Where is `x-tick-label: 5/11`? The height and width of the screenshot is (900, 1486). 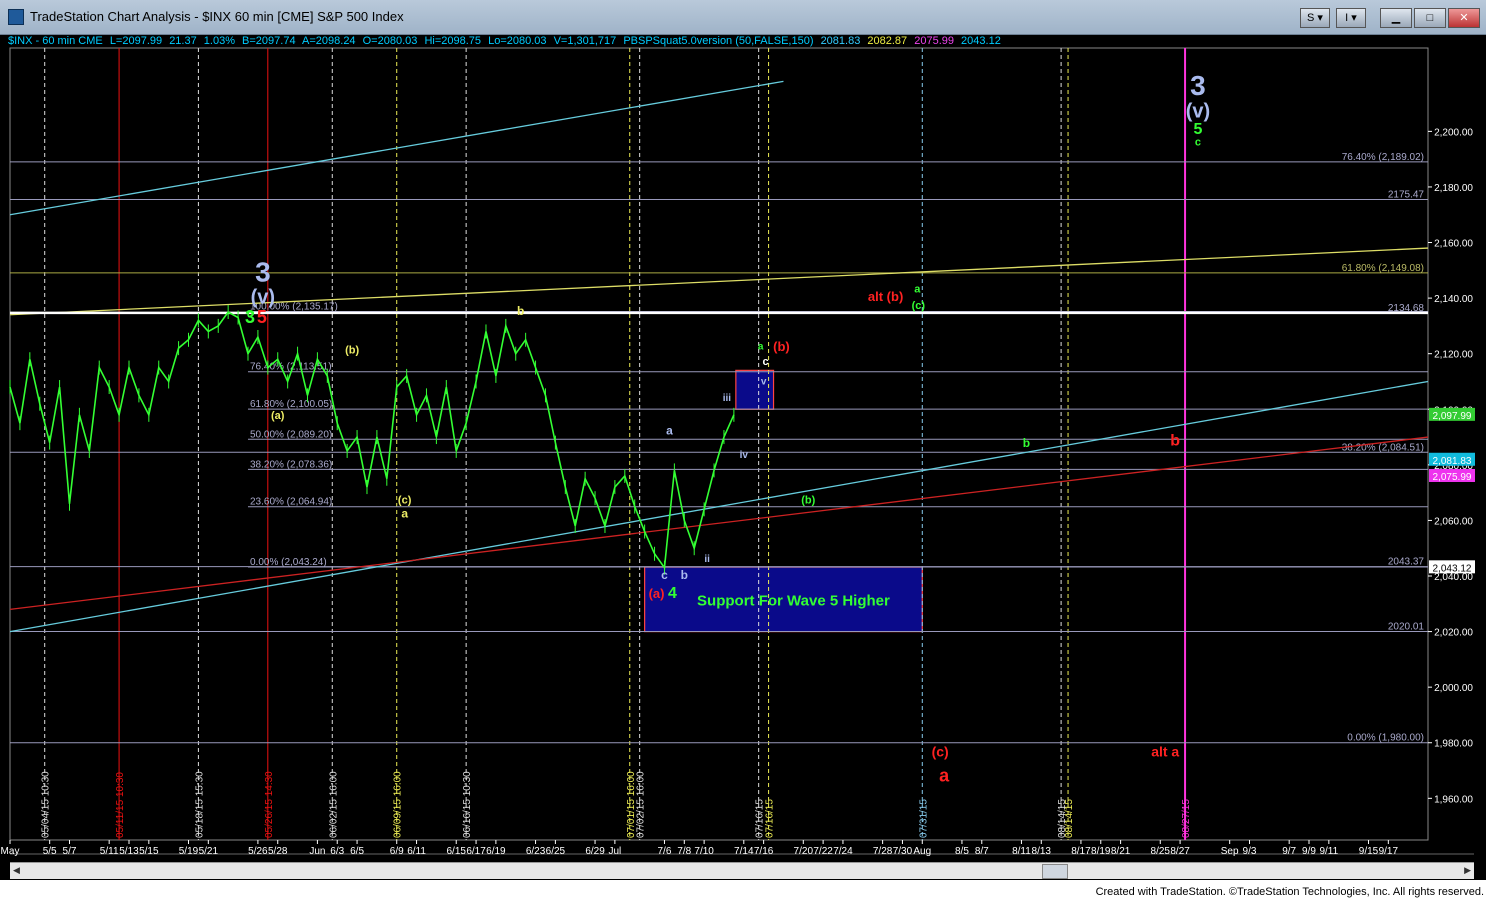
x-tick-label: 5/11 is located at coordinates (109, 851).